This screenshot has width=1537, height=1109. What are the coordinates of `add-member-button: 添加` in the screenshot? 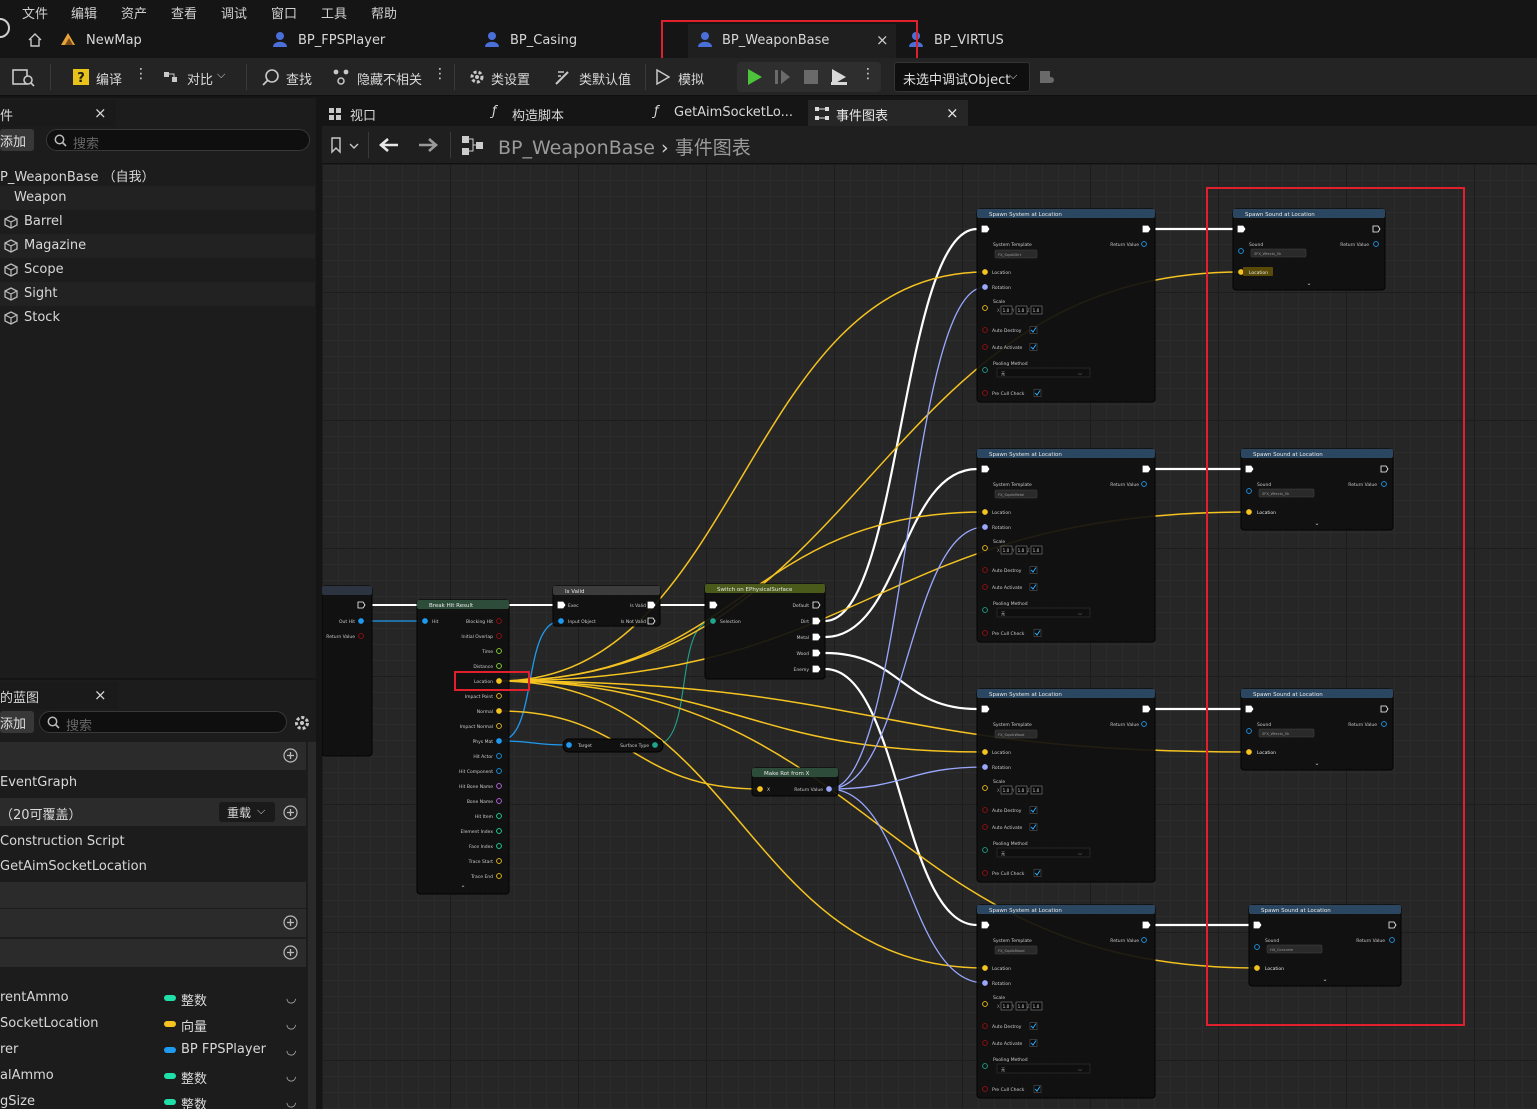 It's located at (17, 722).